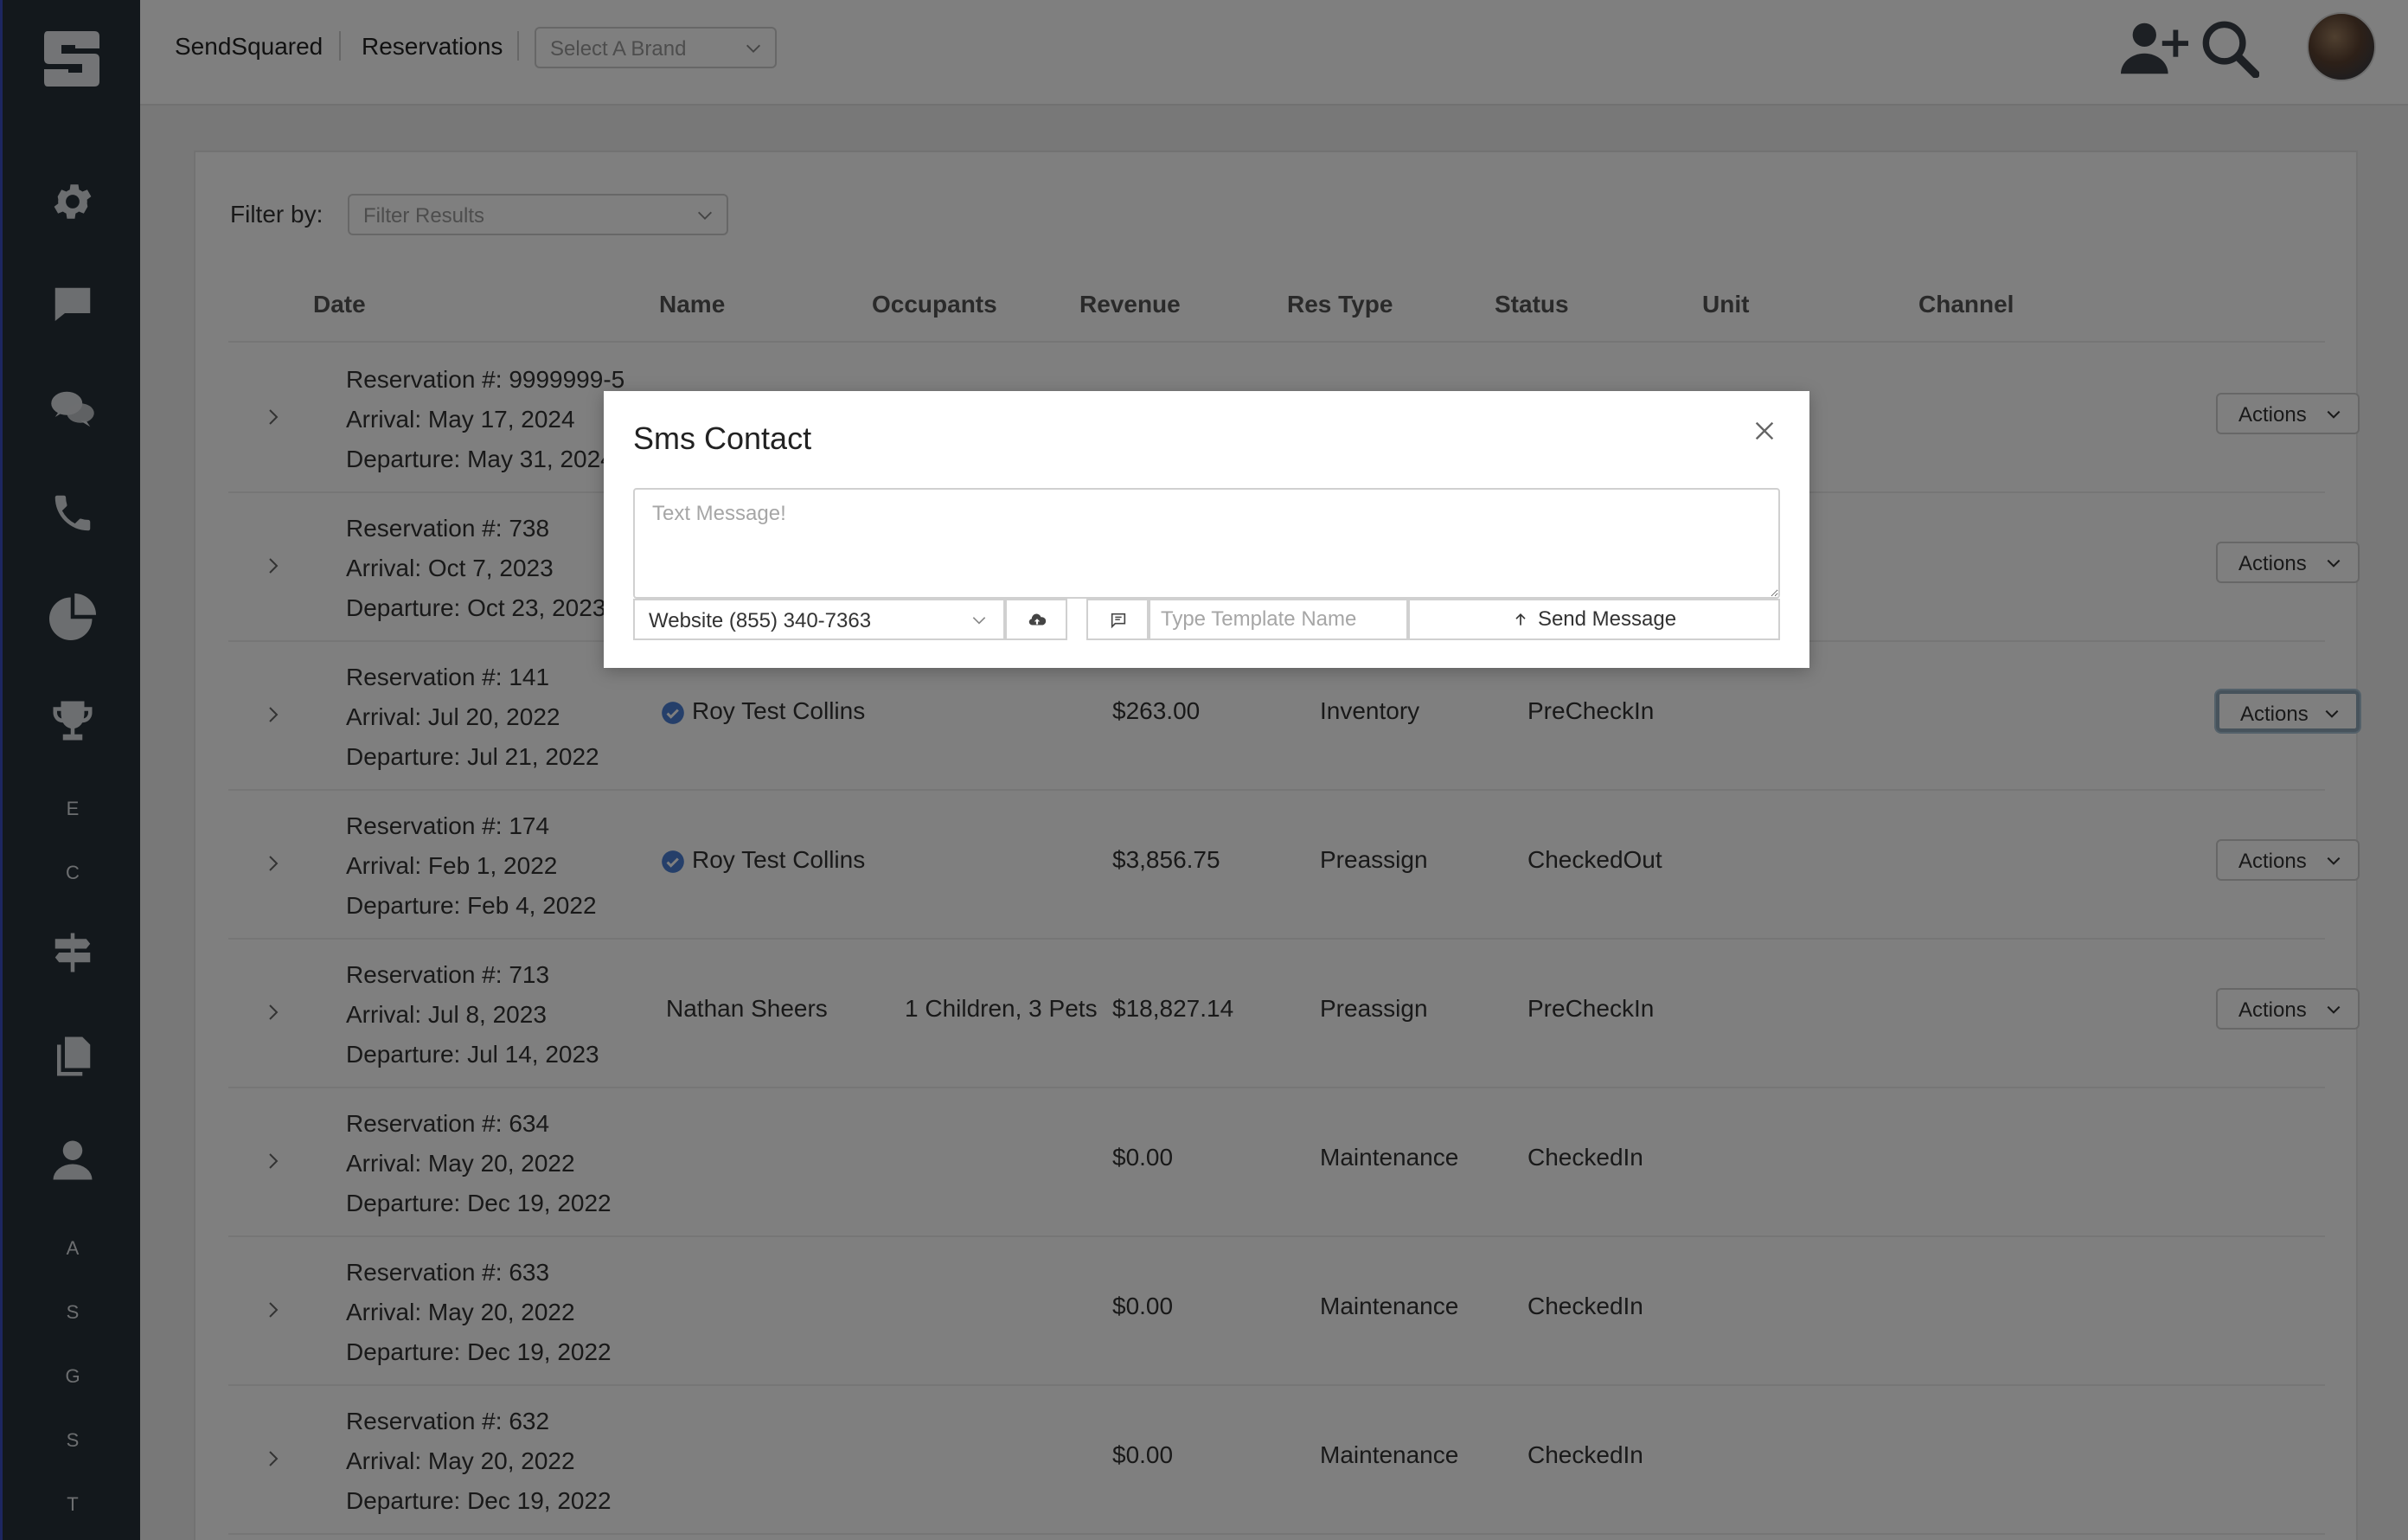  What do you see at coordinates (760, 620) in the screenshot?
I see `sender-phone-value: Website (855) 340-7363` at bounding box center [760, 620].